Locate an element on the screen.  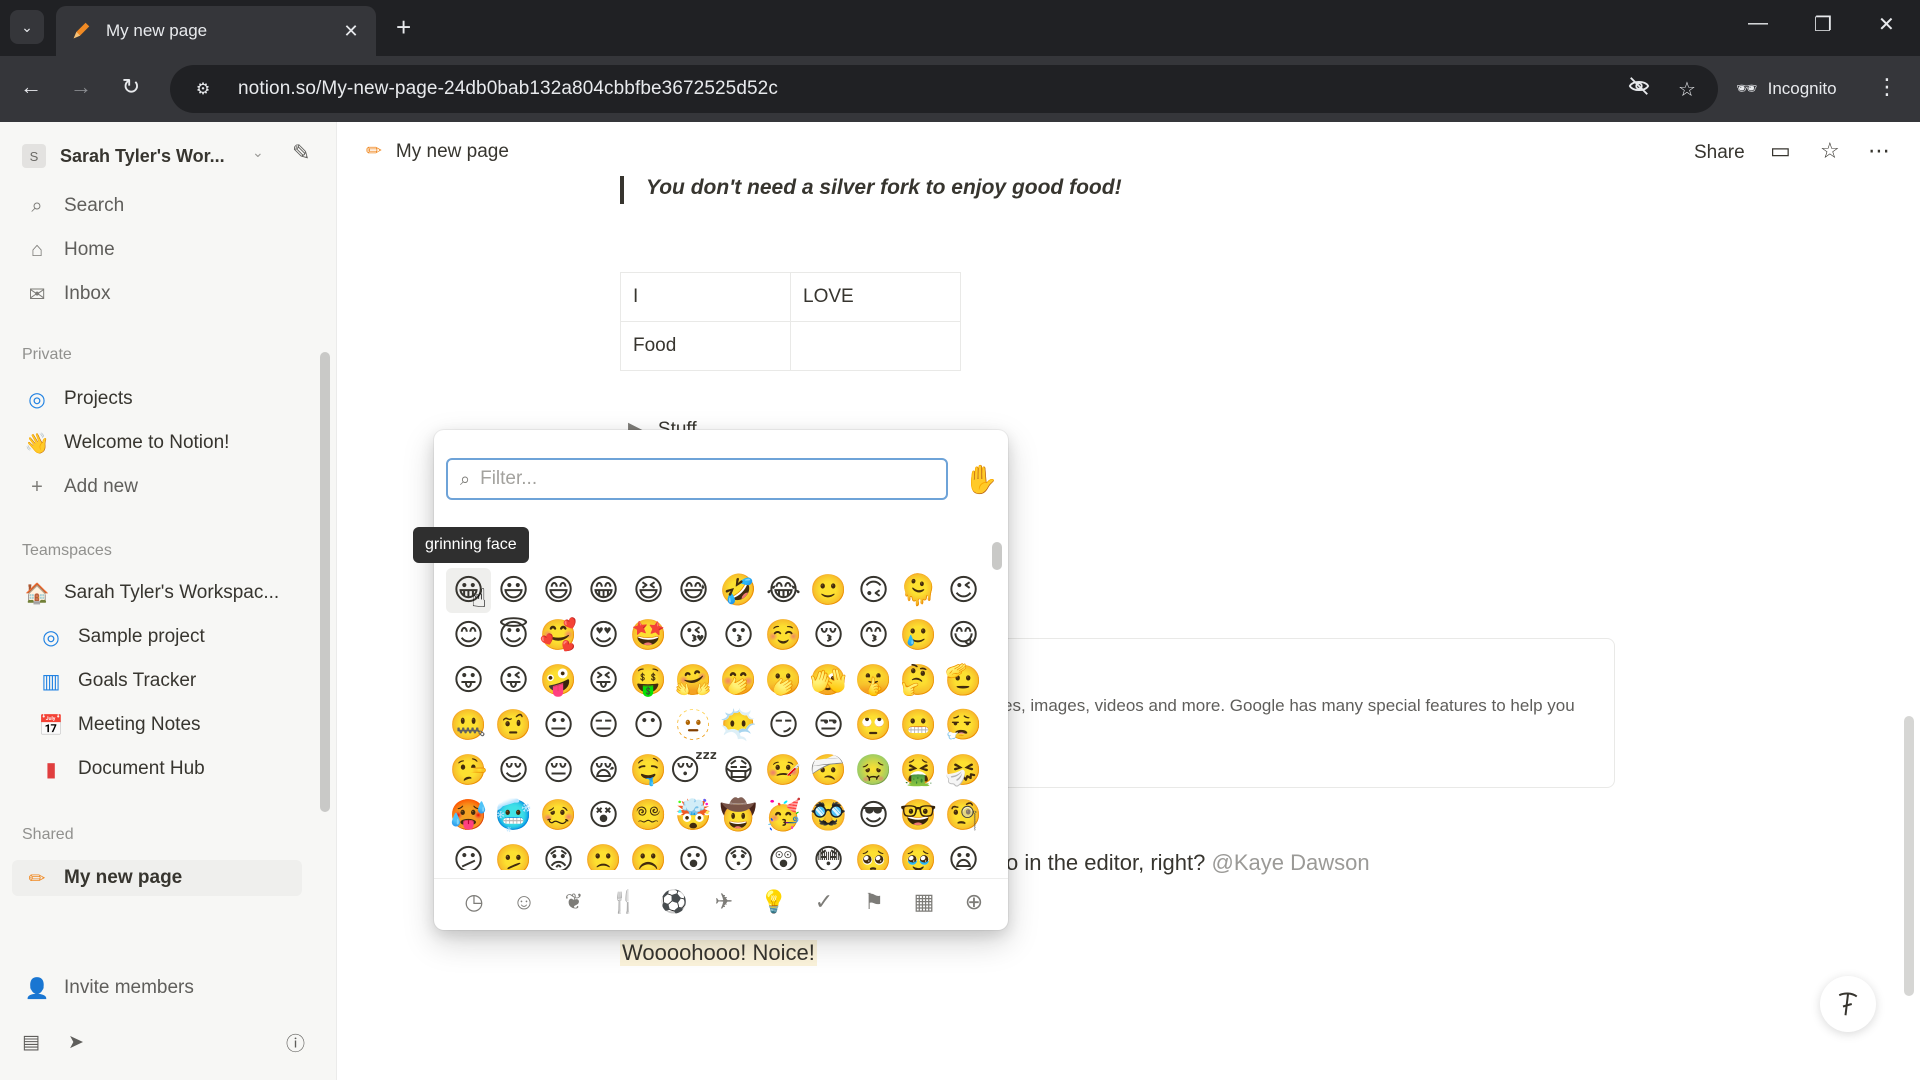
highlighted-text: Woooohooo! Noice! is located at coordinates (718, 953).